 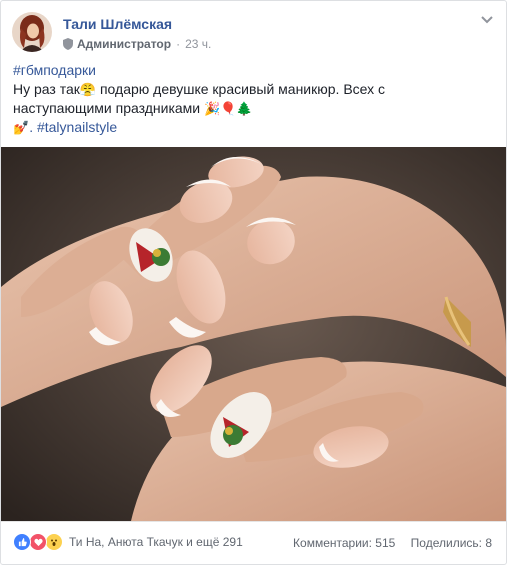 I want to click on post-counts: Комментарии: 515 Поделились: 8, so click(x=392, y=543).